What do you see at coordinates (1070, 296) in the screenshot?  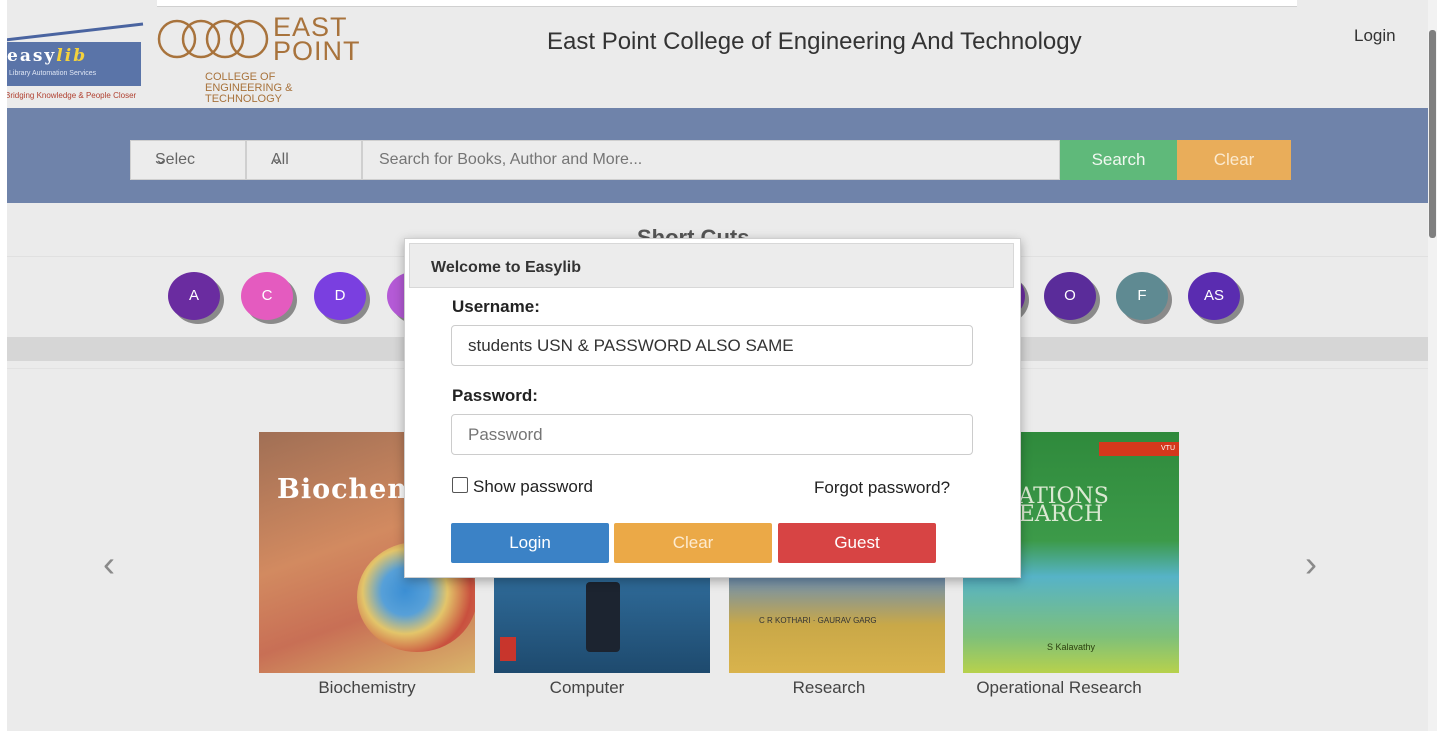 I see `shortcut-o: O` at bounding box center [1070, 296].